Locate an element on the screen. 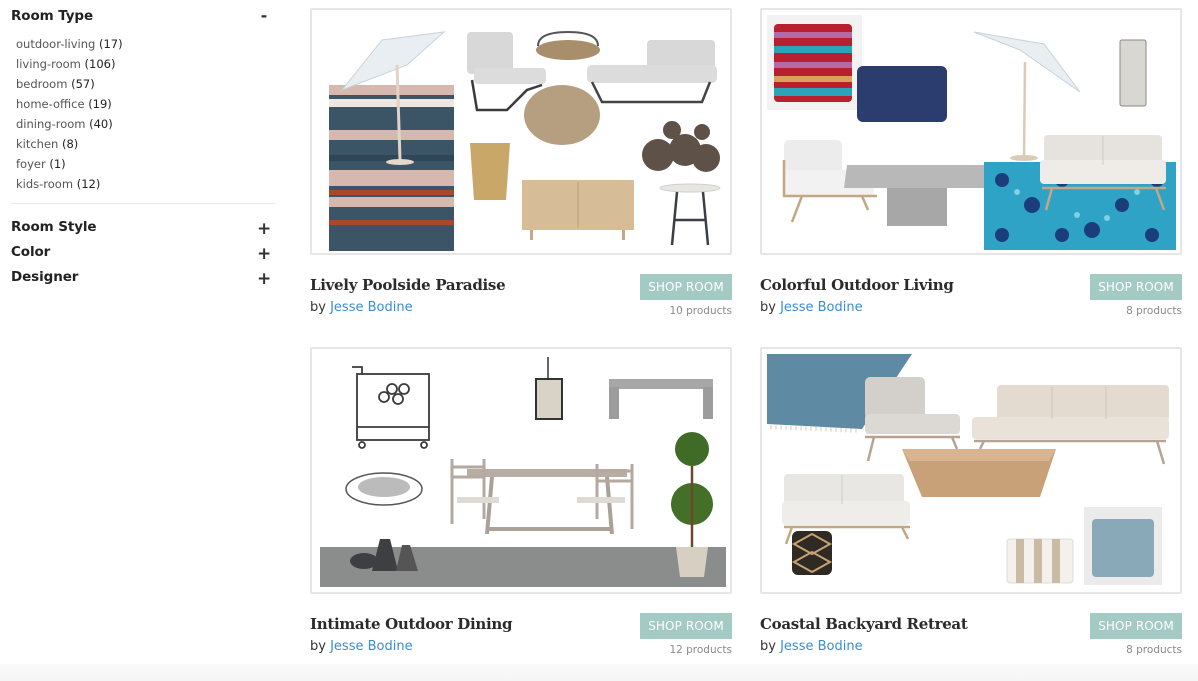 The image size is (1198, 681). filter-room-style-header: Room Style + is located at coordinates (143, 226).